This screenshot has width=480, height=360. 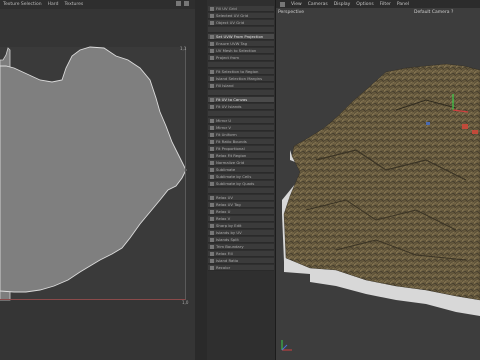 What do you see at coordinates (241, 184) in the screenshot?
I see `command-item: Sublimate by Quads` at bounding box center [241, 184].